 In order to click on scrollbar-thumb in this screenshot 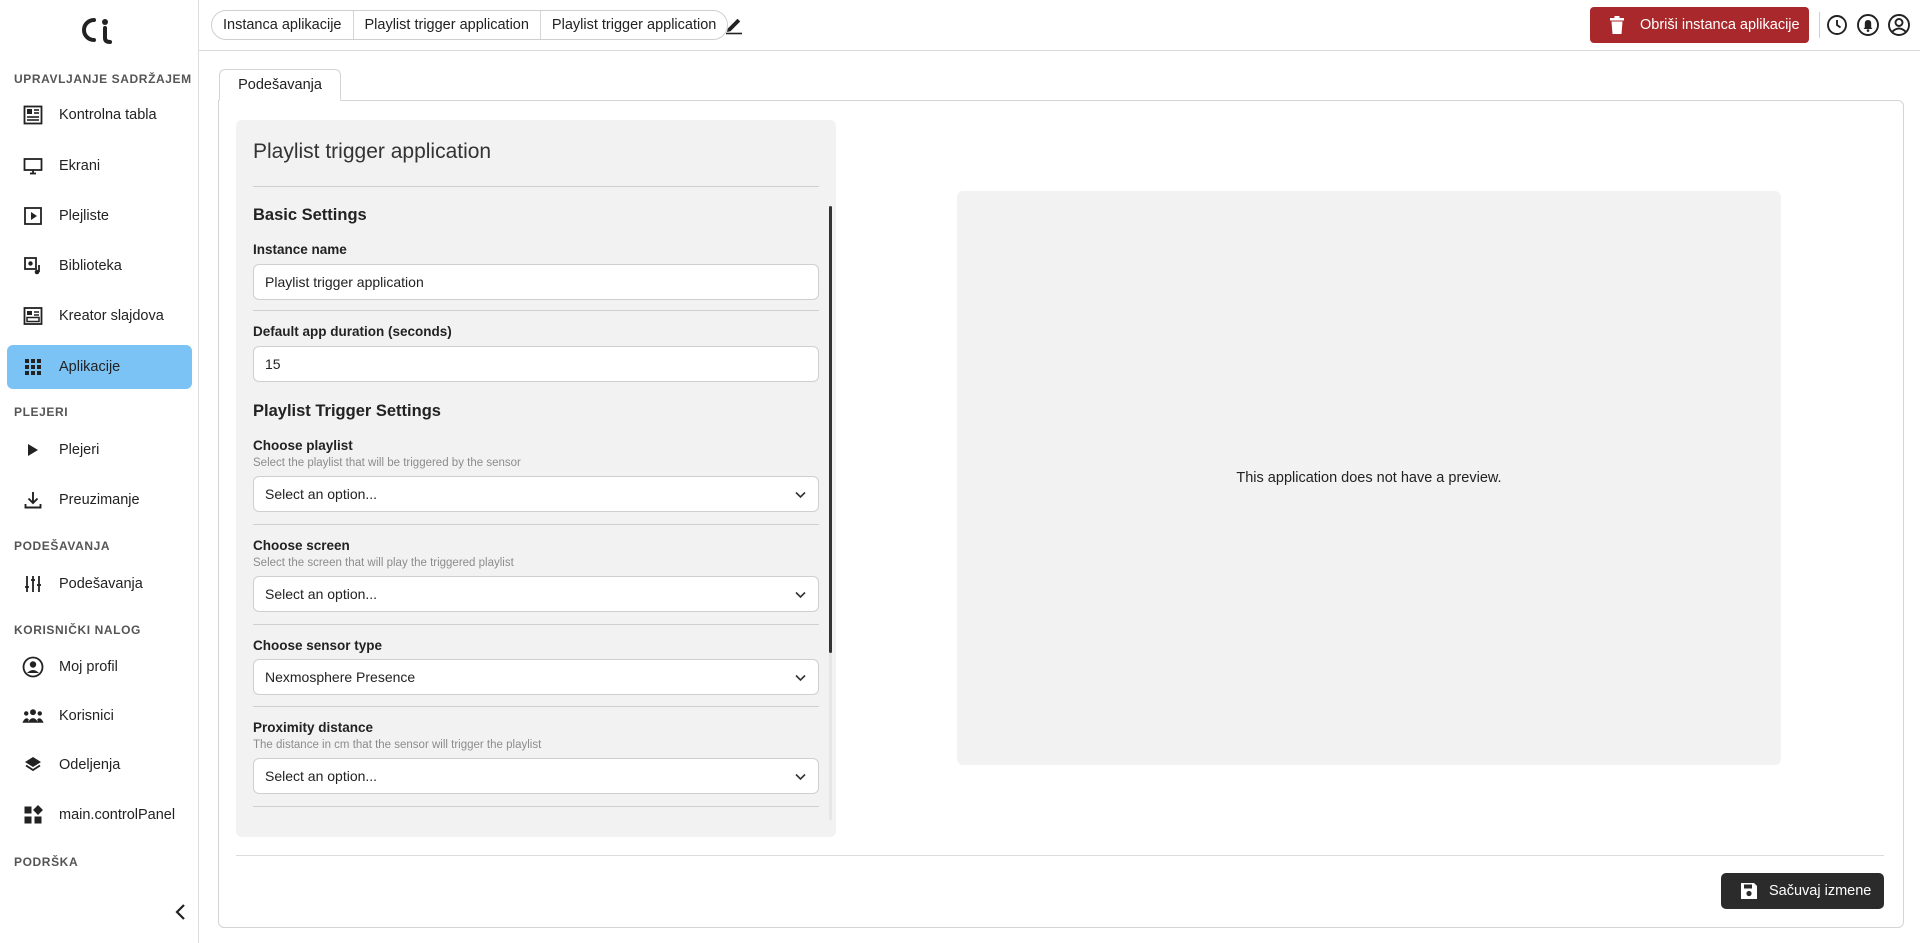, I will do `click(830, 429)`.